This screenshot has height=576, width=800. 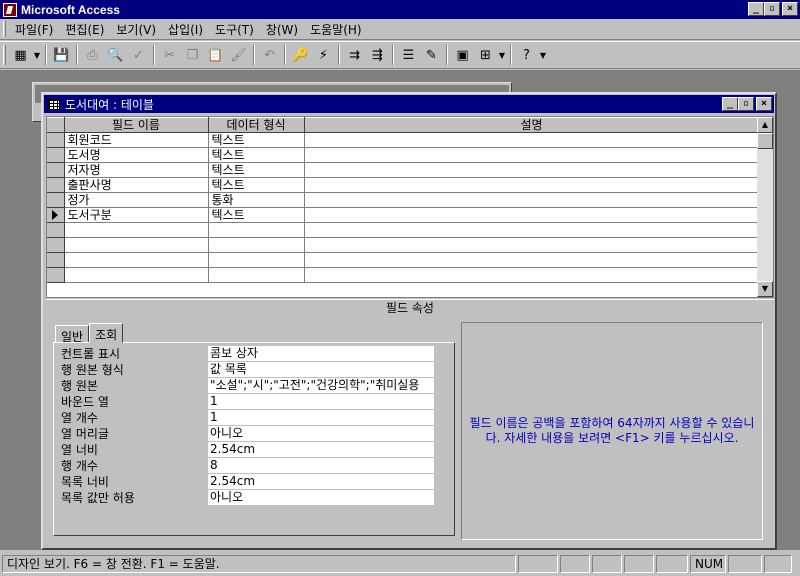 I want to click on field-name-cell: 도서구분, so click(x=136, y=215).